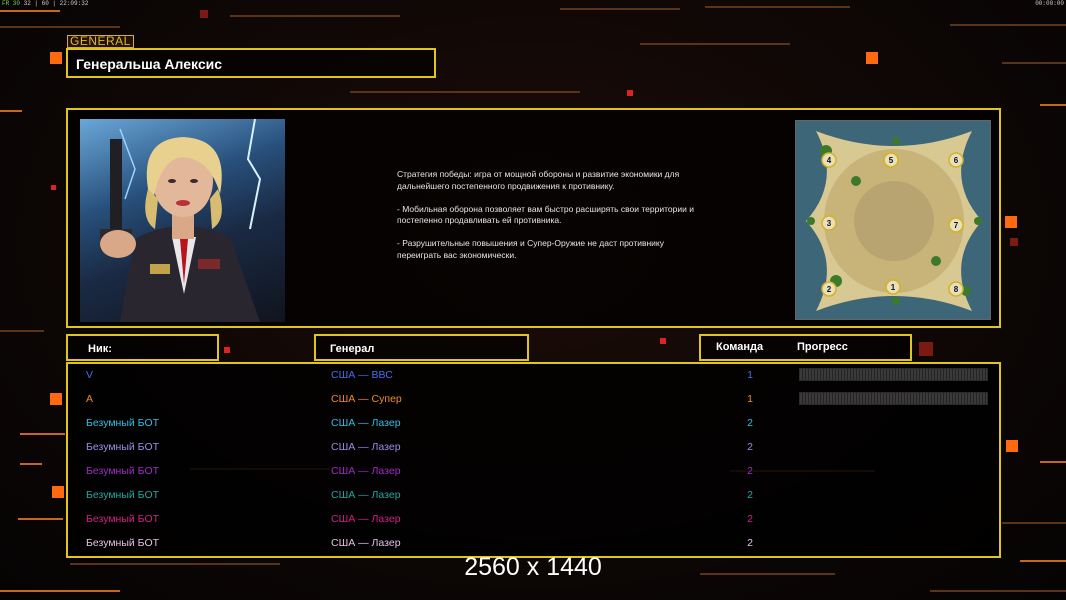 The height and width of the screenshot is (600, 1066). What do you see at coordinates (421, 347) in the screenshot?
I see `general-column-header: Генерал` at bounding box center [421, 347].